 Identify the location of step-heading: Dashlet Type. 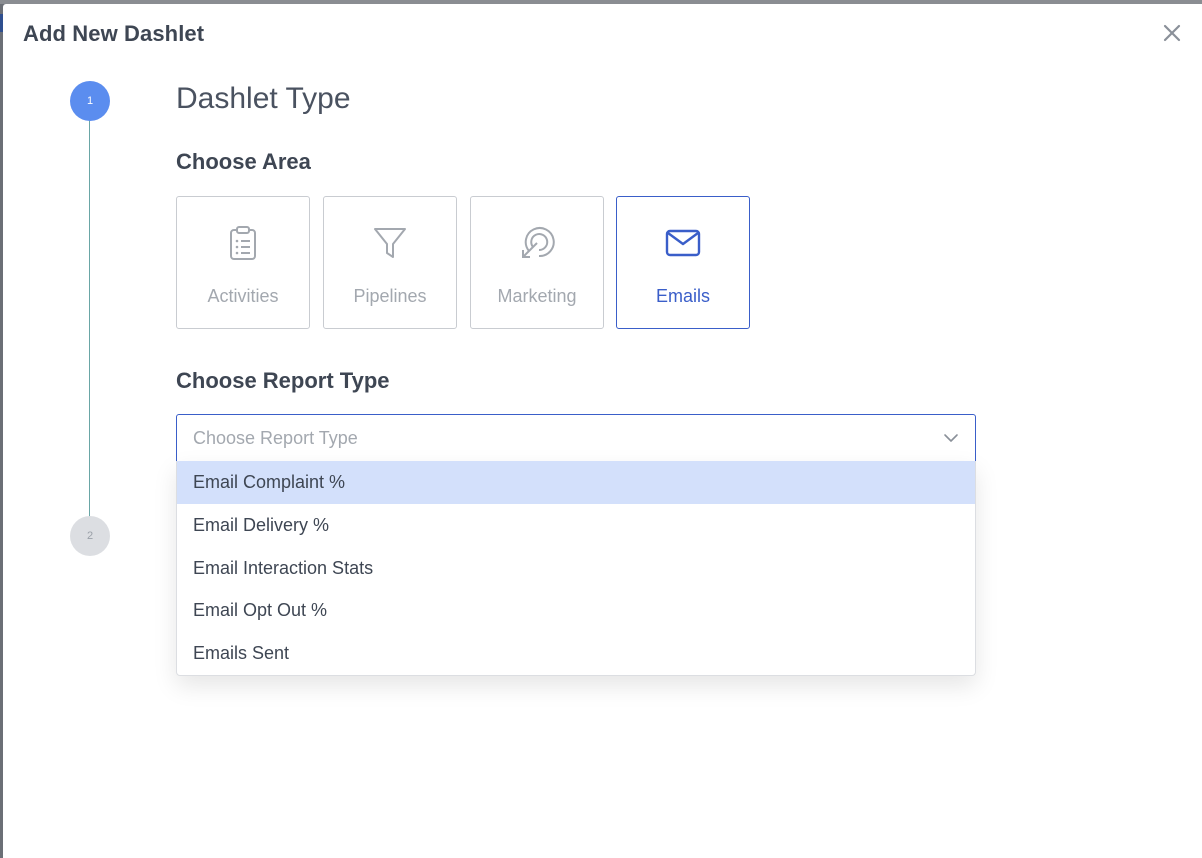
(263, 98).